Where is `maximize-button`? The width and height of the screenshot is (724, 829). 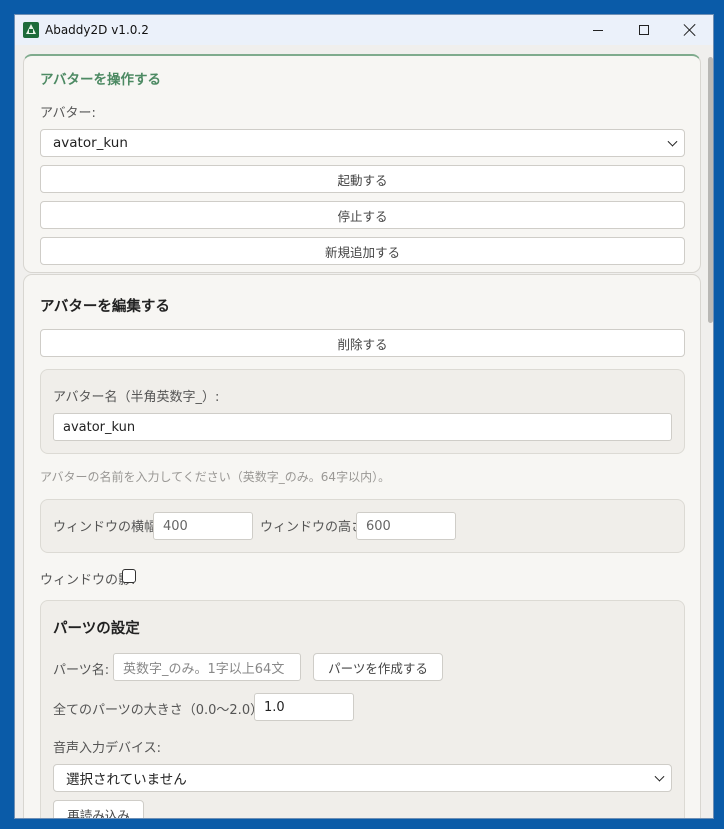
maximize-button is located at coordinates (644, 30).